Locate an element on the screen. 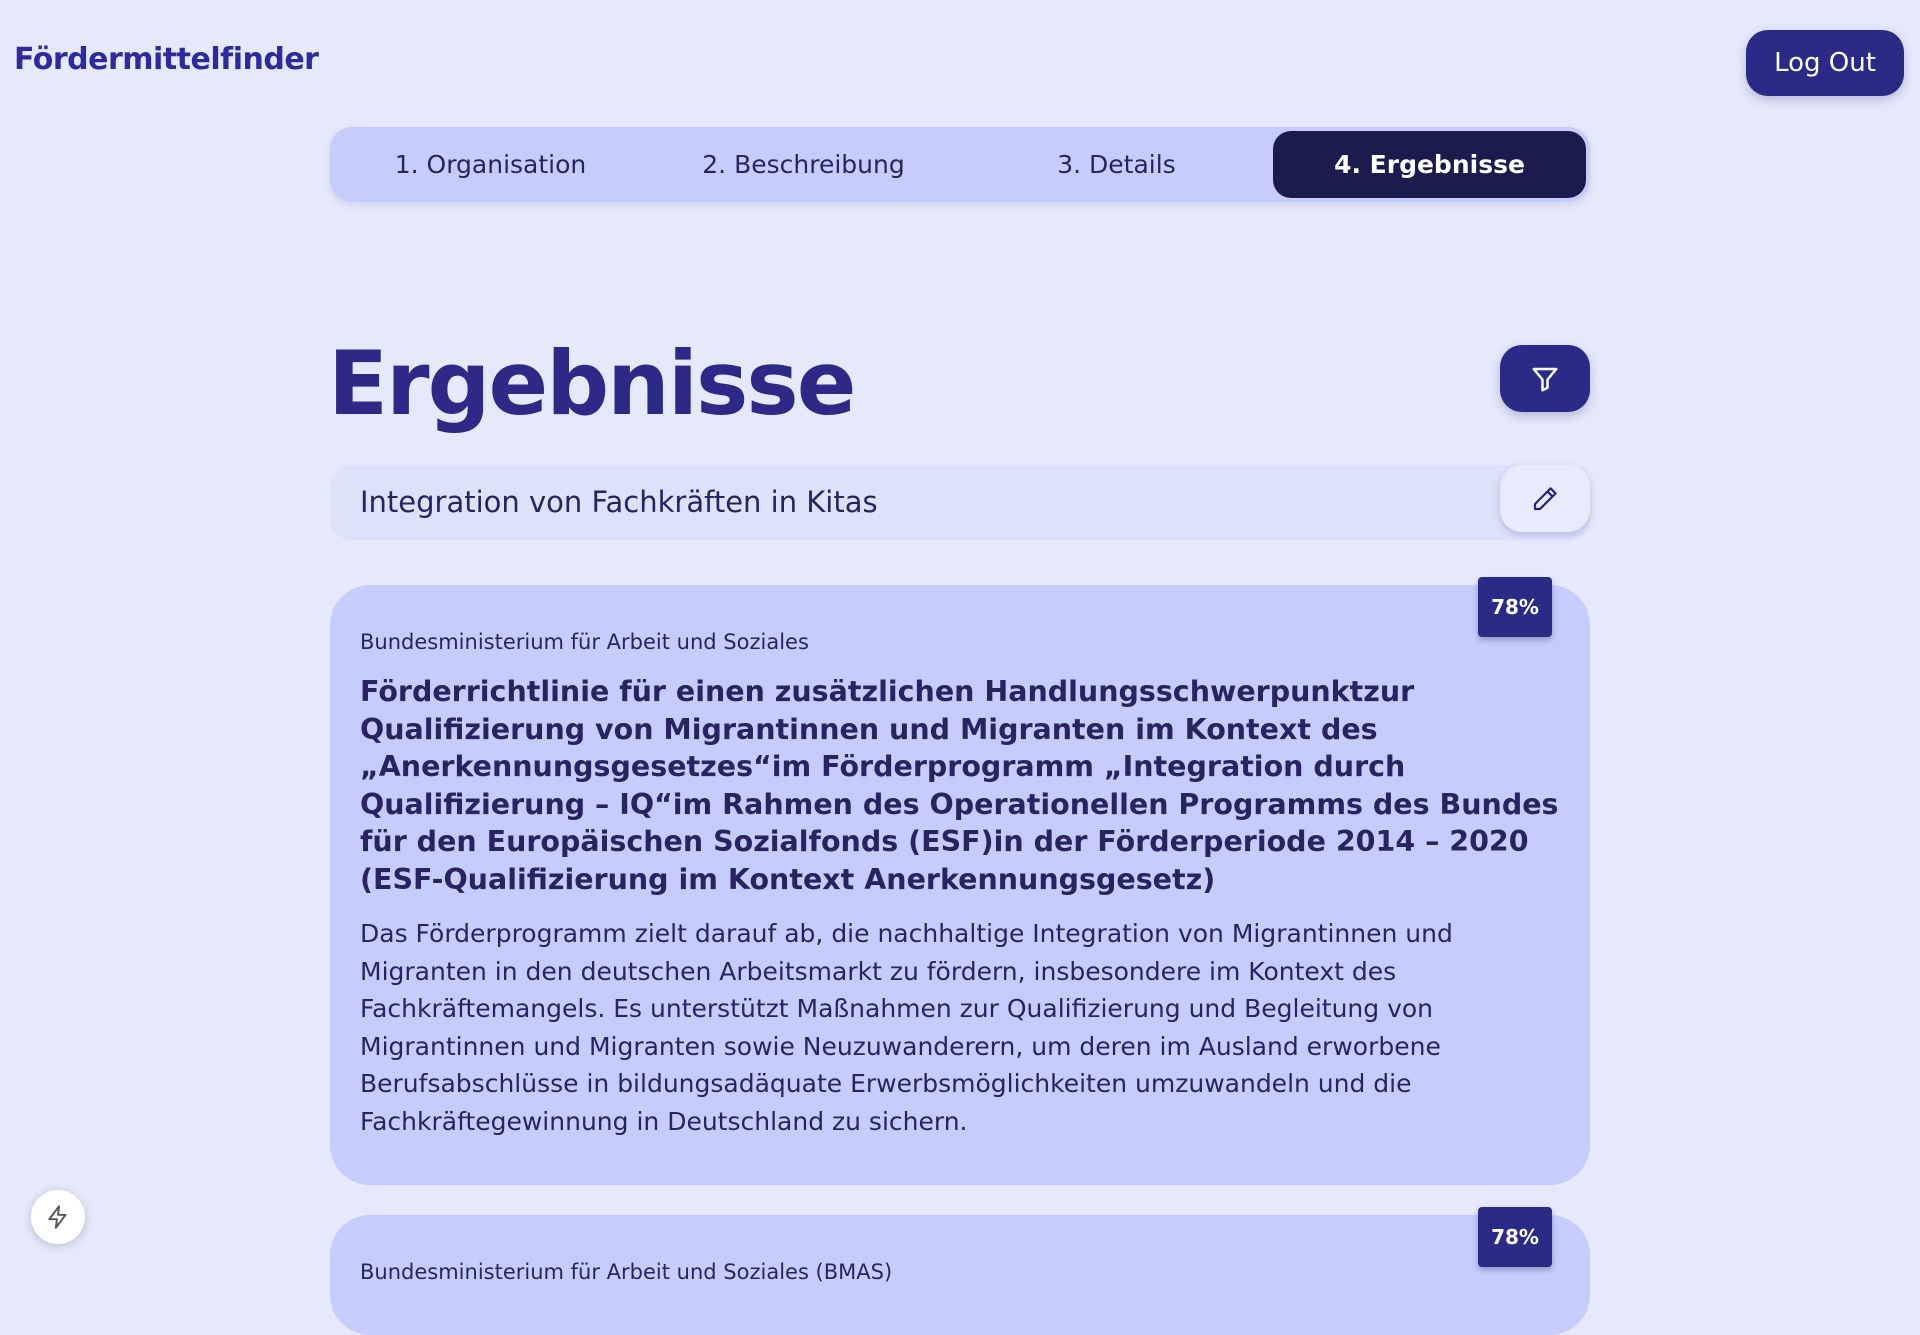 The width and height of the screenshot is (1920, 1335). page-title: Ergebnisse is located at coordinates (592, 383).